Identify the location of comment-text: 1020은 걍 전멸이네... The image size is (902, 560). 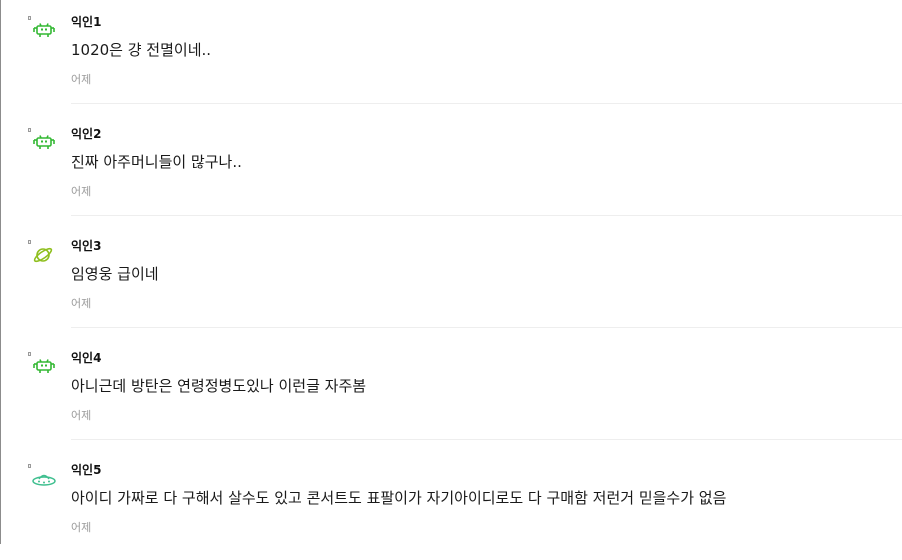
(141, 50).